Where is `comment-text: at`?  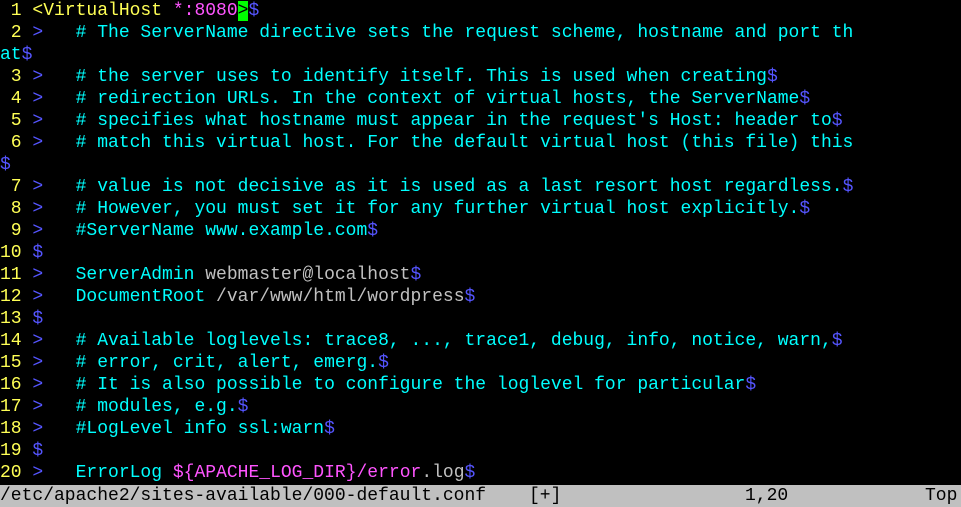 comment-text: at is located at coordinates (11, 55).